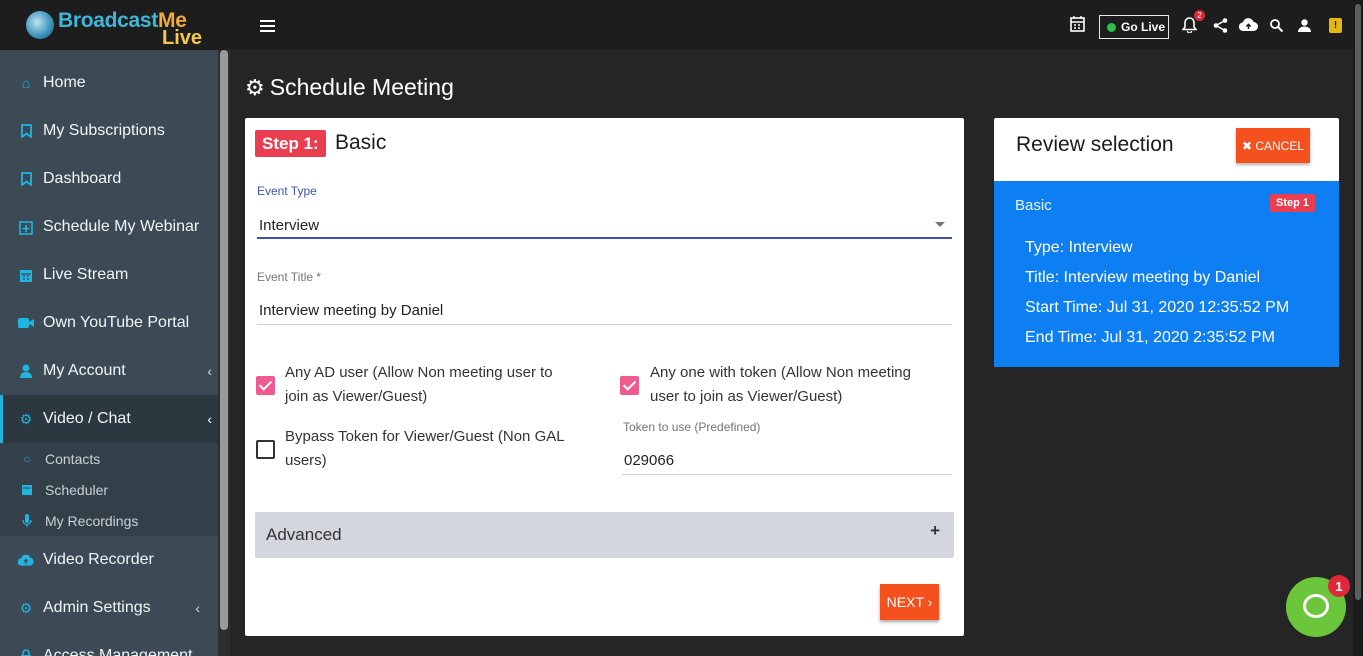  Describe the element at coordinates (1134, 27) in the screenshot. I see `go-live-button: Go Live` at that location.